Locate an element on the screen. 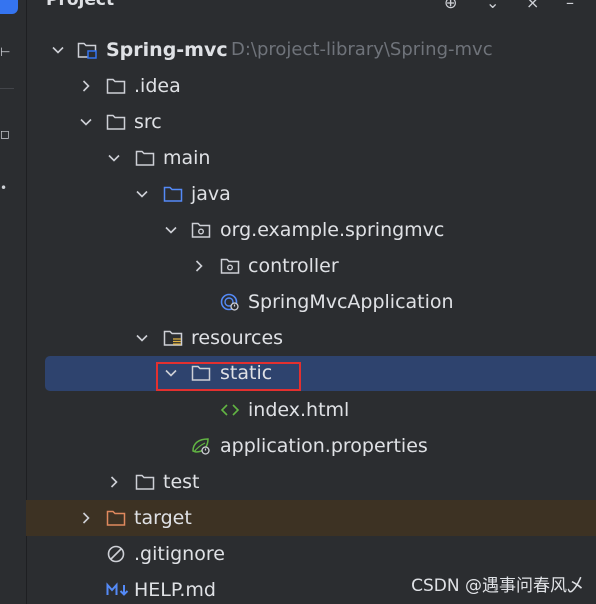  structure-icon: ◻ is located at coordinates (5, 134).